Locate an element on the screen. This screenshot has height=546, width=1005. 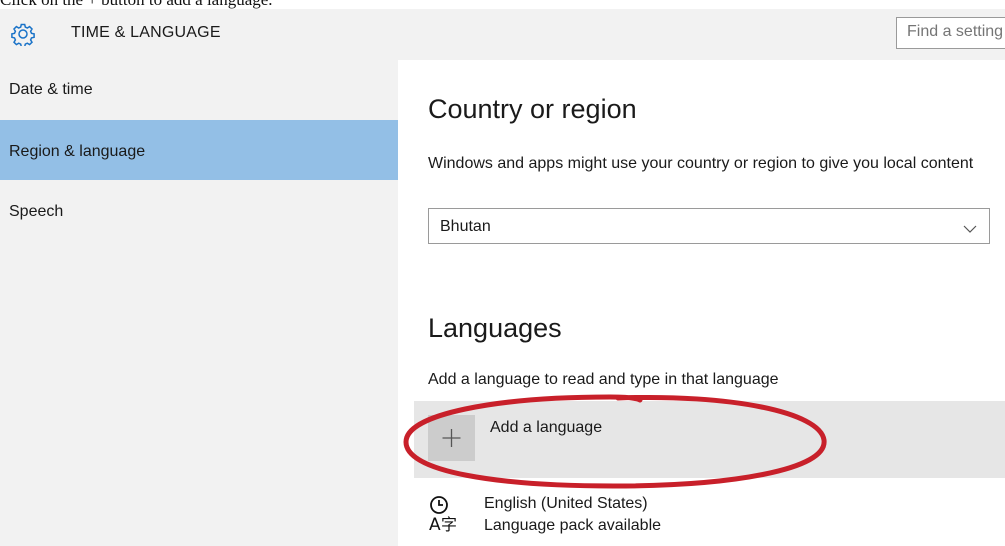
language-status: Language pack available is located at coordinates (573, 525).